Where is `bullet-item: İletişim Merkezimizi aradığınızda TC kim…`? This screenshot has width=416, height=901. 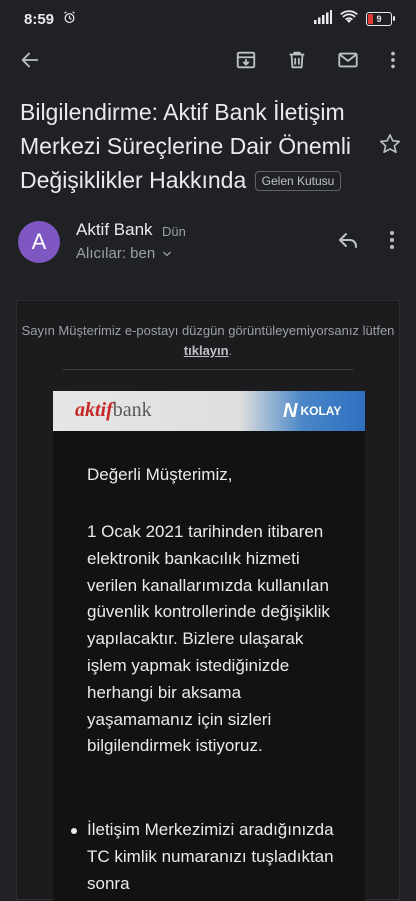 bullet-item: İletişim Merkezimizi aradığınızda TC kim… is located at coordinates (204, 857).